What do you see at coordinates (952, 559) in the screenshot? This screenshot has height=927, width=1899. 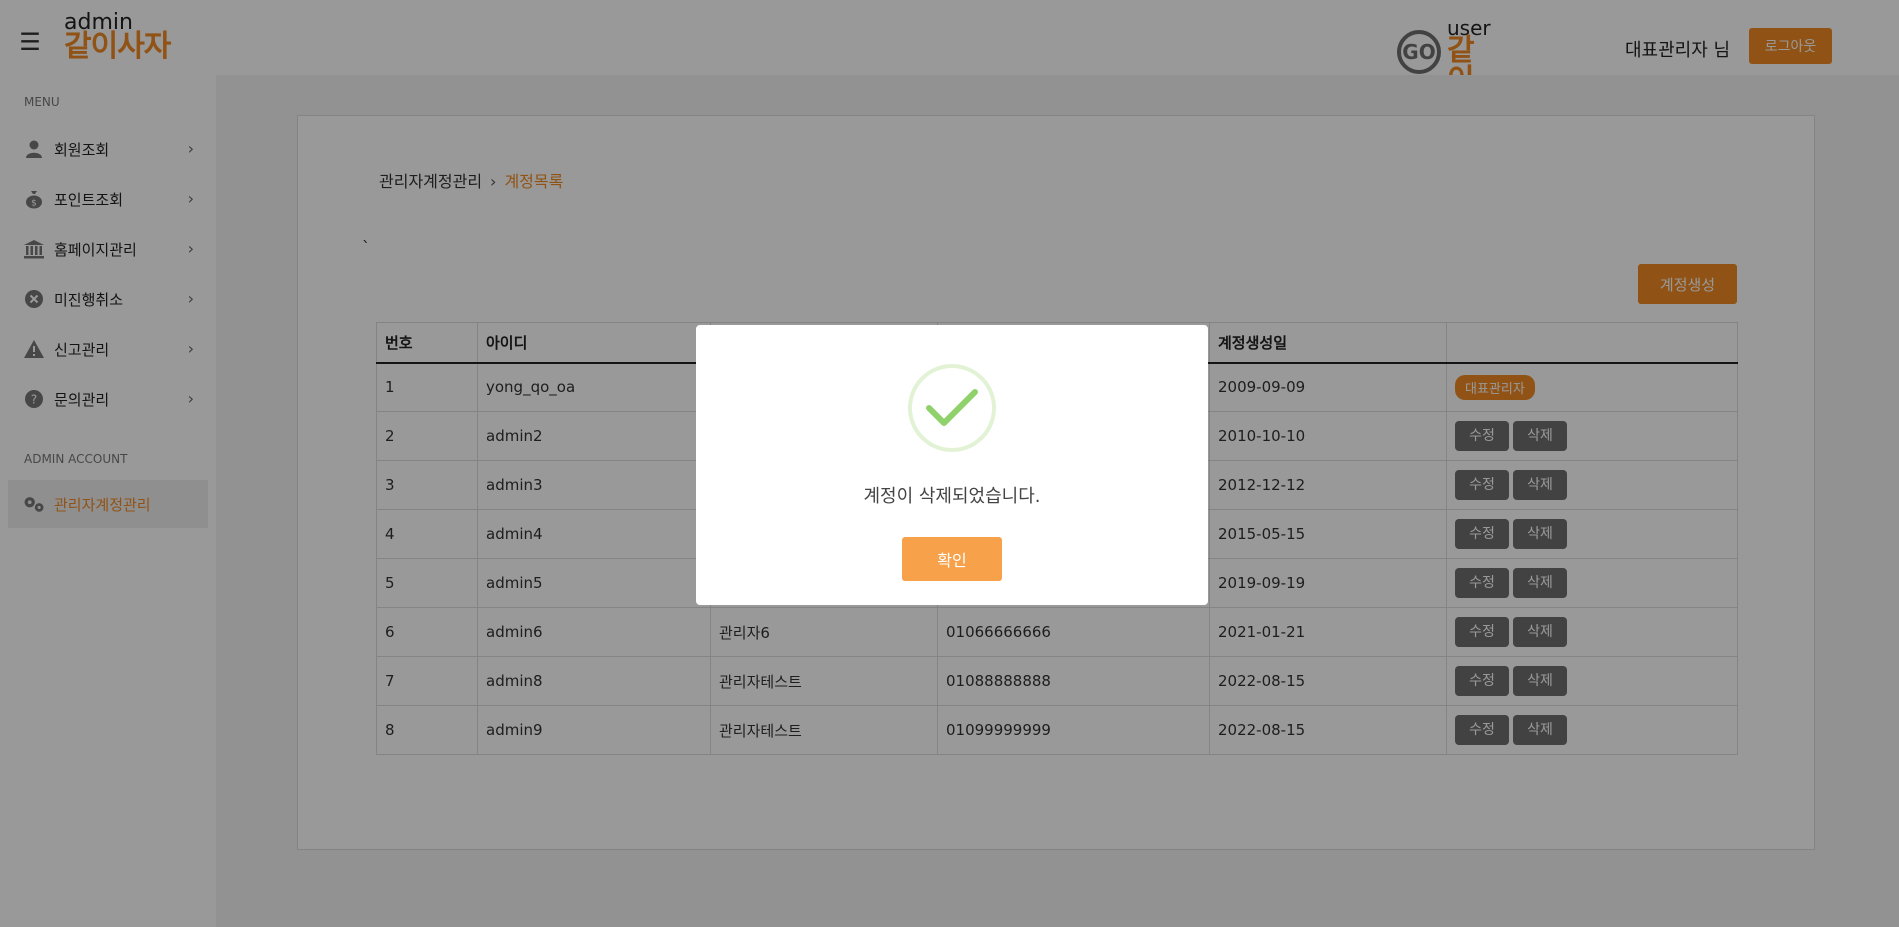 I see `confirm-button: 확인` at bounding box center [952, 559].